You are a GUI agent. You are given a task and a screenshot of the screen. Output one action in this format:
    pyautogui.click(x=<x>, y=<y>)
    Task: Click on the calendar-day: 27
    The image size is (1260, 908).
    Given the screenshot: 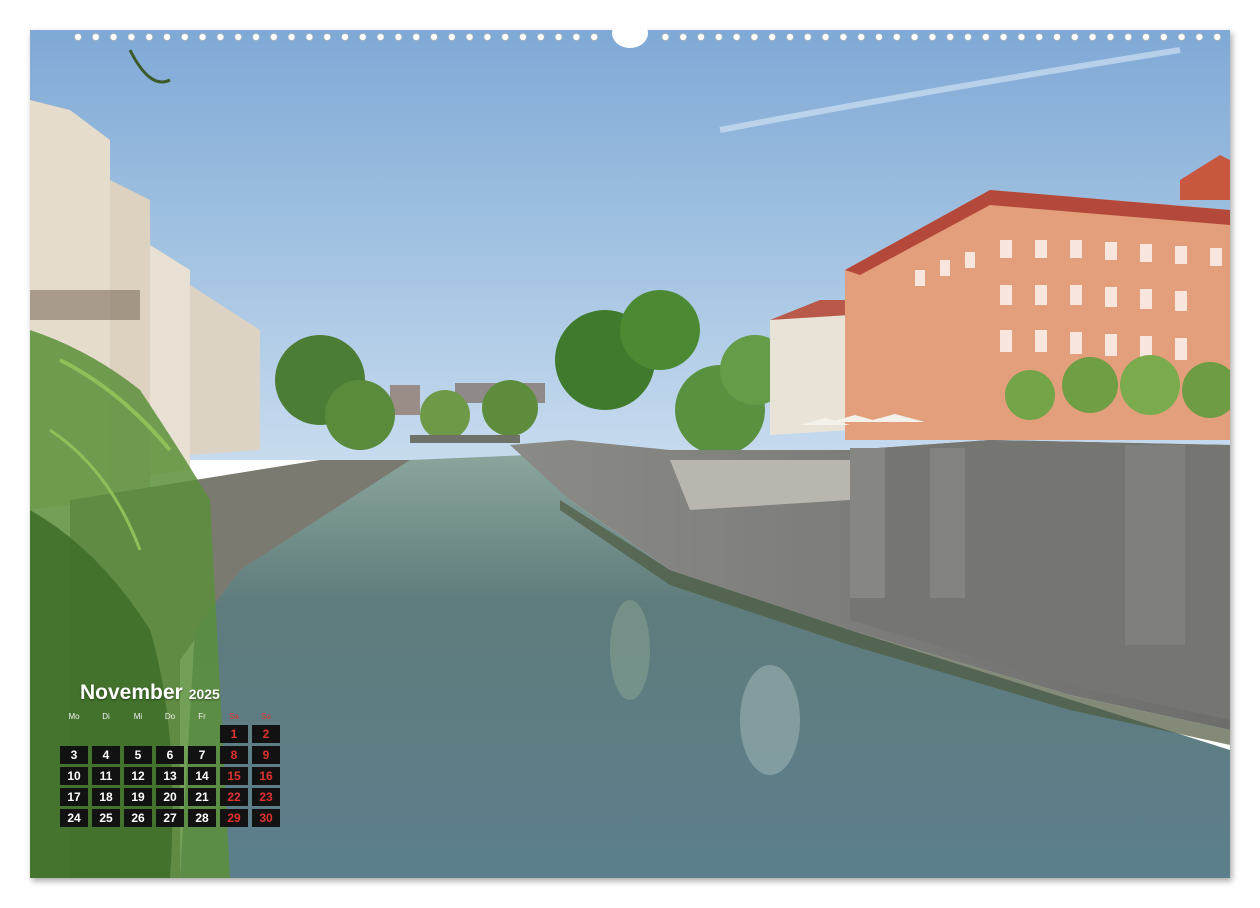 What is the action you would take?
    pyautogui.click(x=170, y=818)
    